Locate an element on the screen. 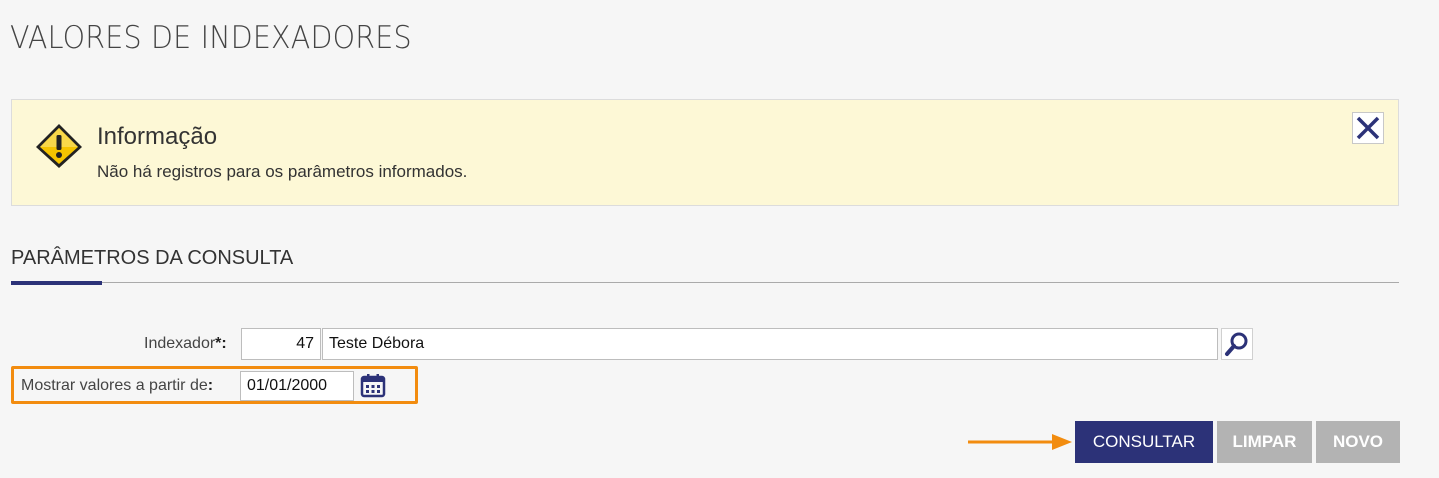 The width and height of the screenshot is (1439, 478). required-mark: *: is located at coordinates (221, 343).